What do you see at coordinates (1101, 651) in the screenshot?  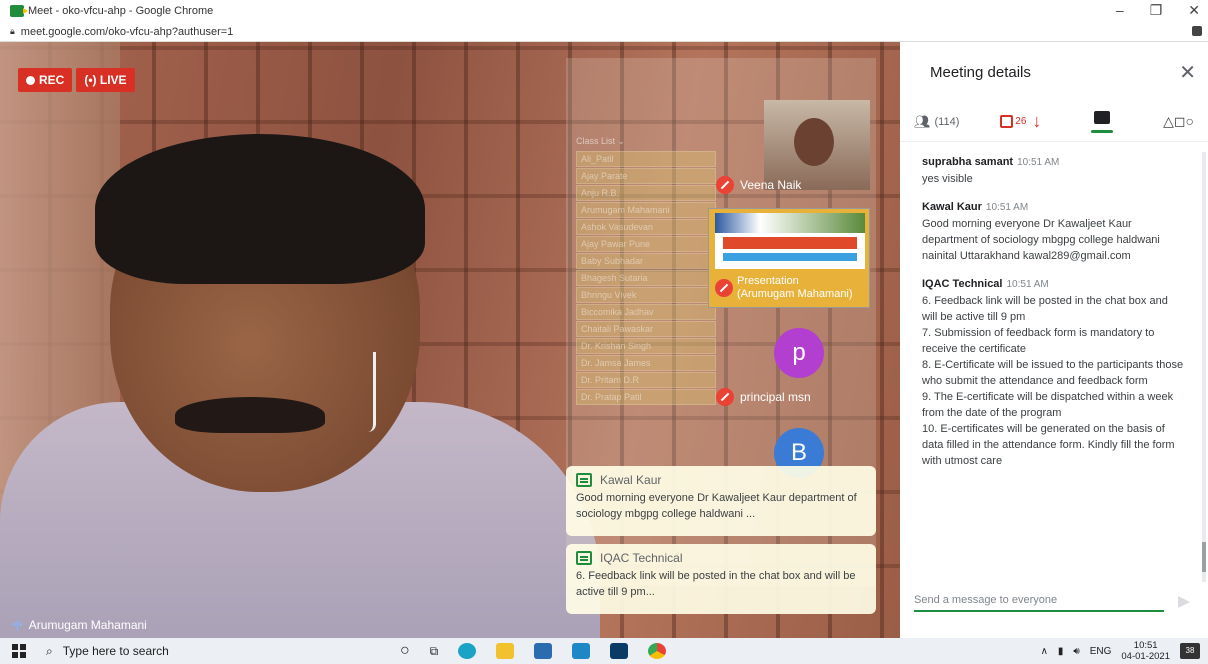 I see `language-indicator: ENG` at bounding box center [1101, 651].